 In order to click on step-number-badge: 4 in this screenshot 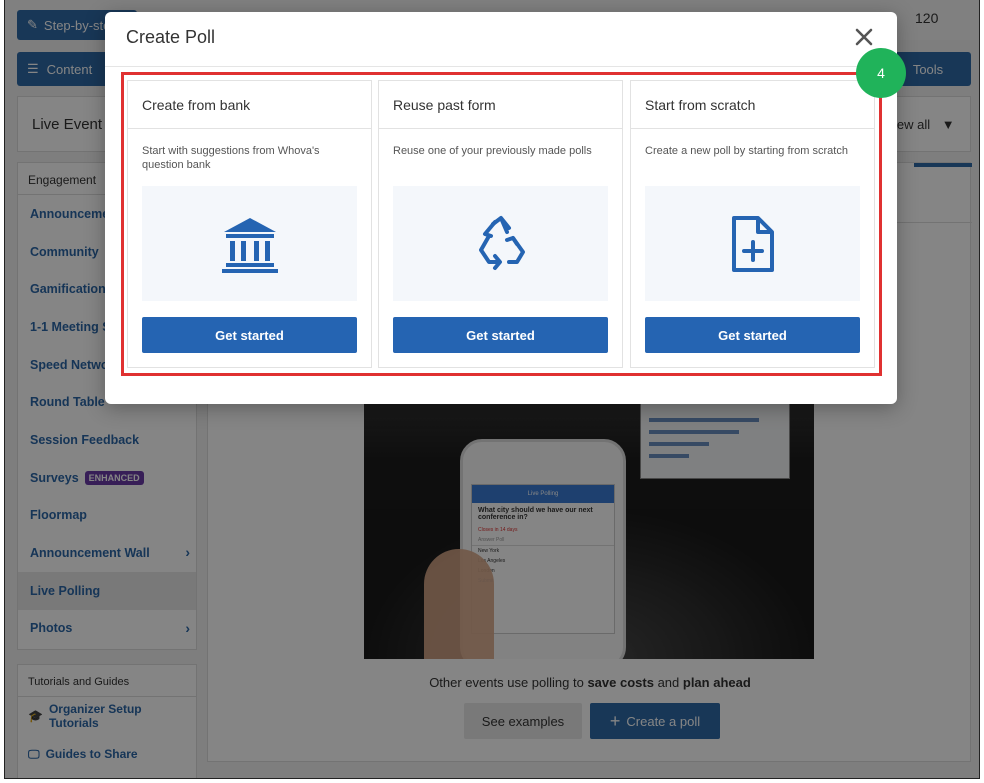, I will do `click(881, 73)`.